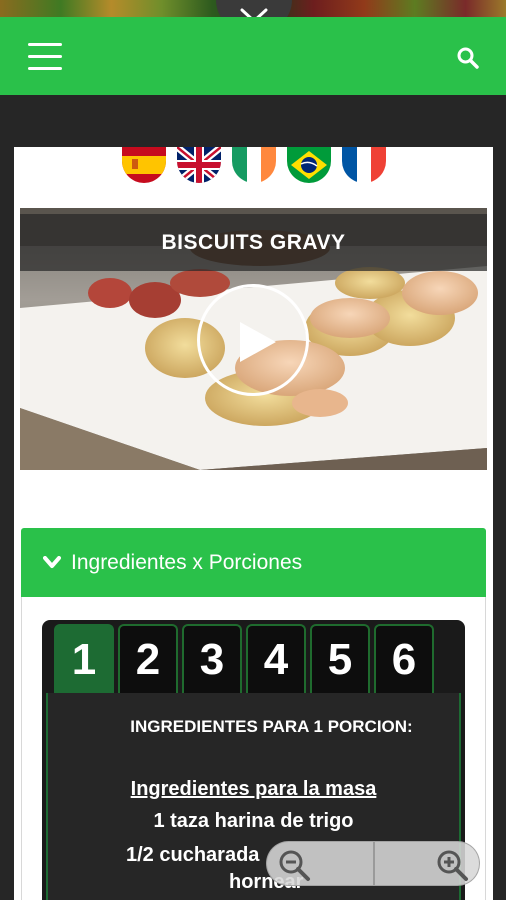 The height and width of the screenshot is (900, 506). Describe the element at coordinates (244, 659) in the screenshot. I see `portion-tabs: 1 2 3 4 5 6` at that location.